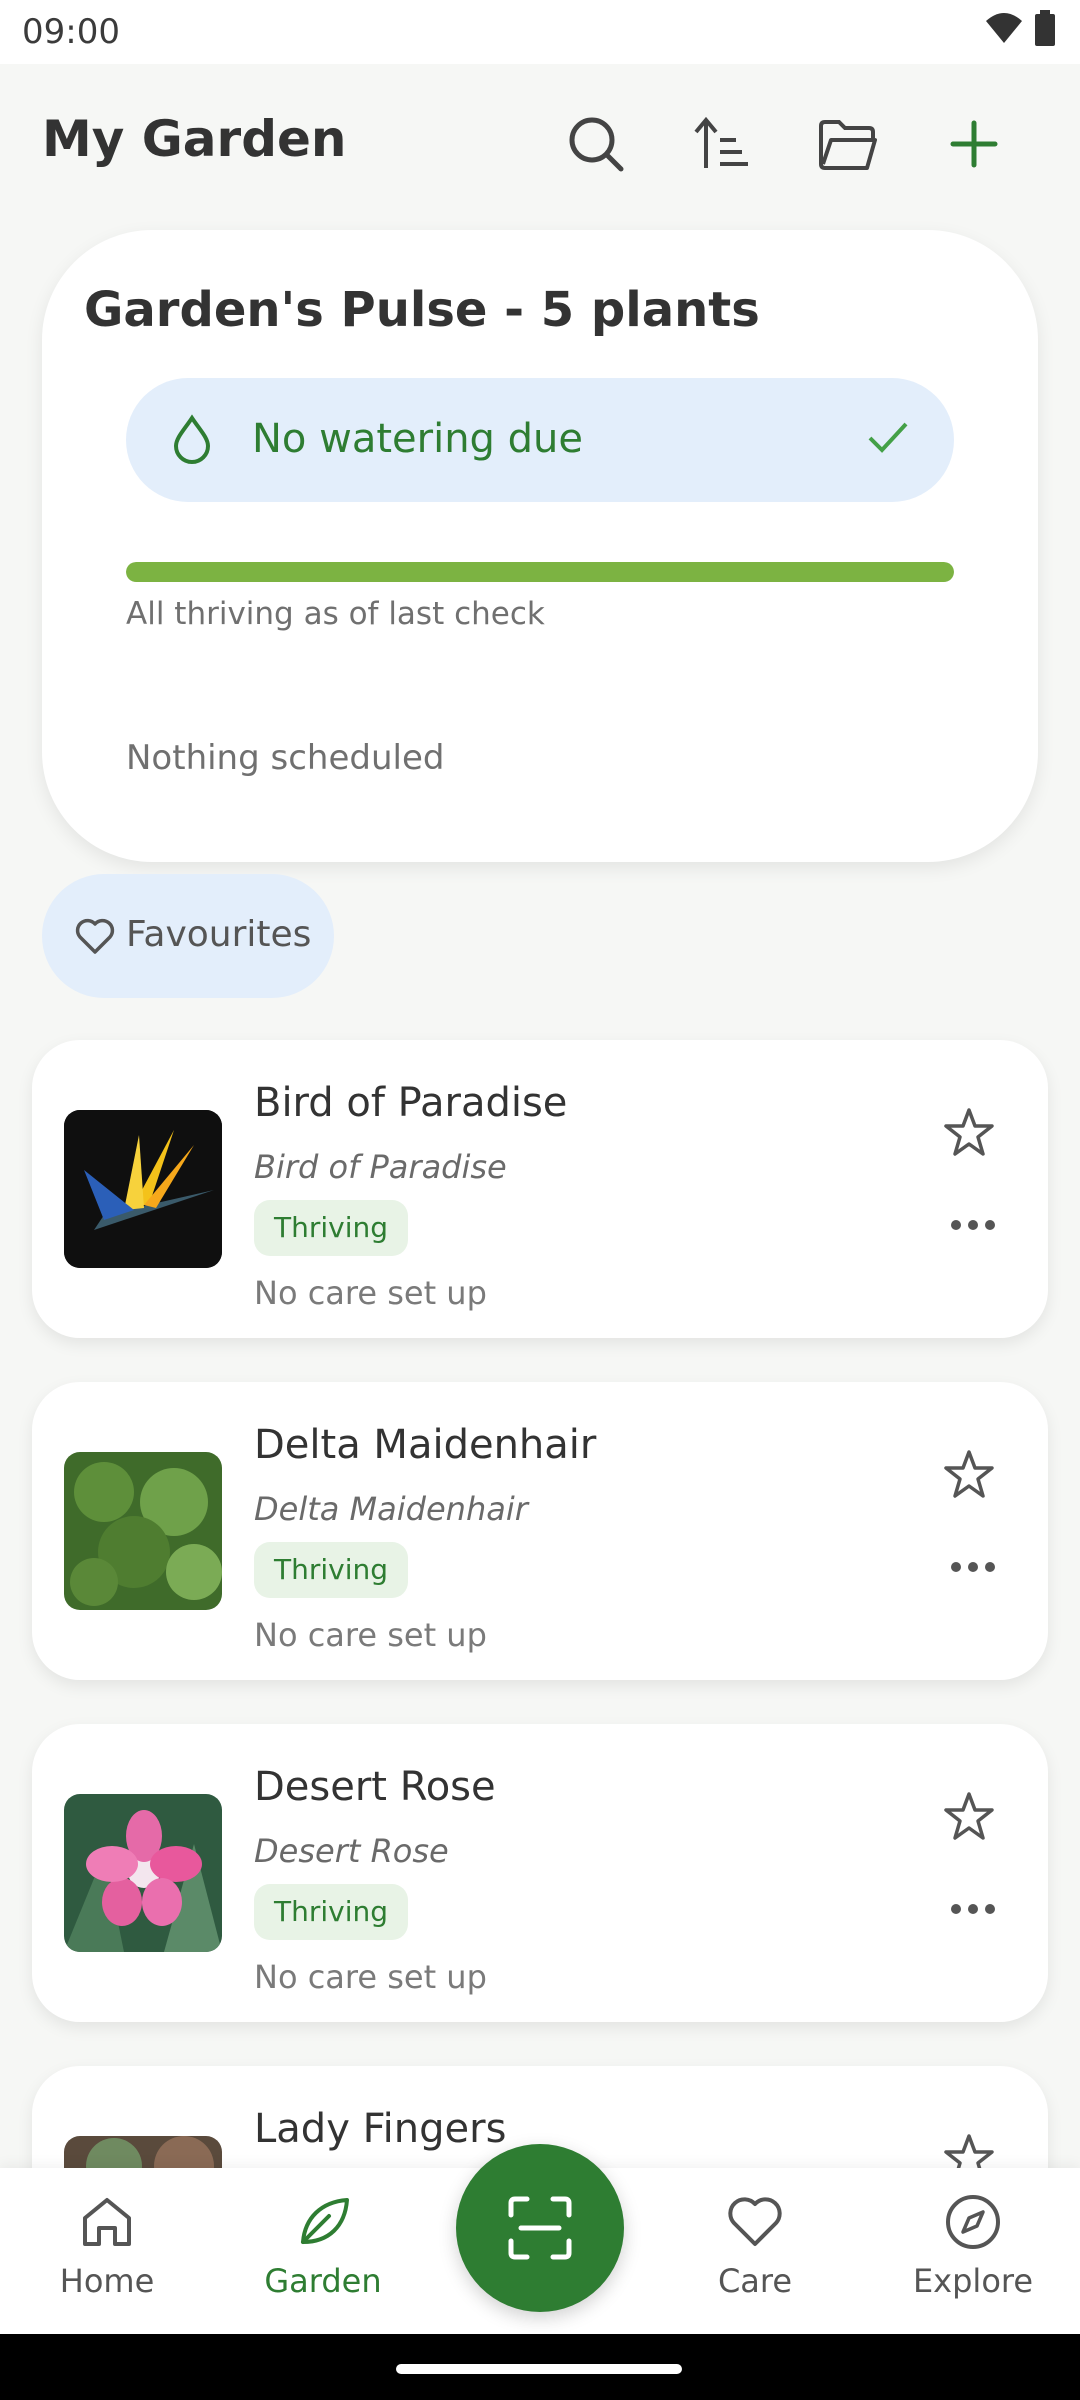  Describe the element at coordinates (888, 437) in the screenshot. I see `check-icon` at that location.